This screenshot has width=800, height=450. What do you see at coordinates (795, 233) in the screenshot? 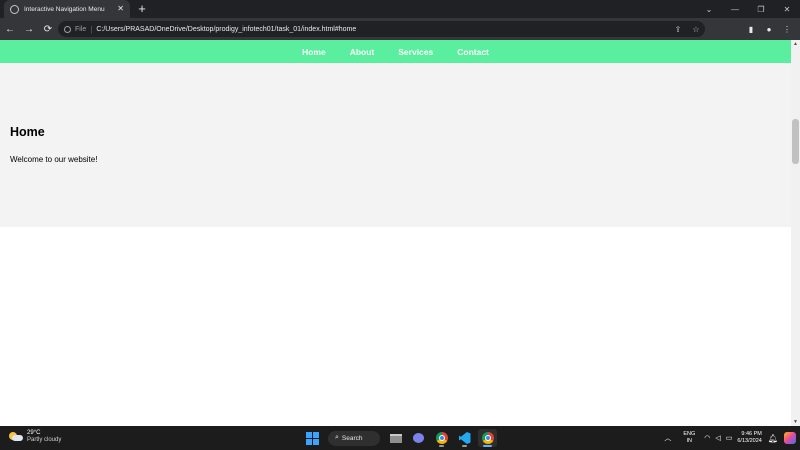
I see `vertical-scrollbar: ▲ ▼` at bounding box center [795, 233].